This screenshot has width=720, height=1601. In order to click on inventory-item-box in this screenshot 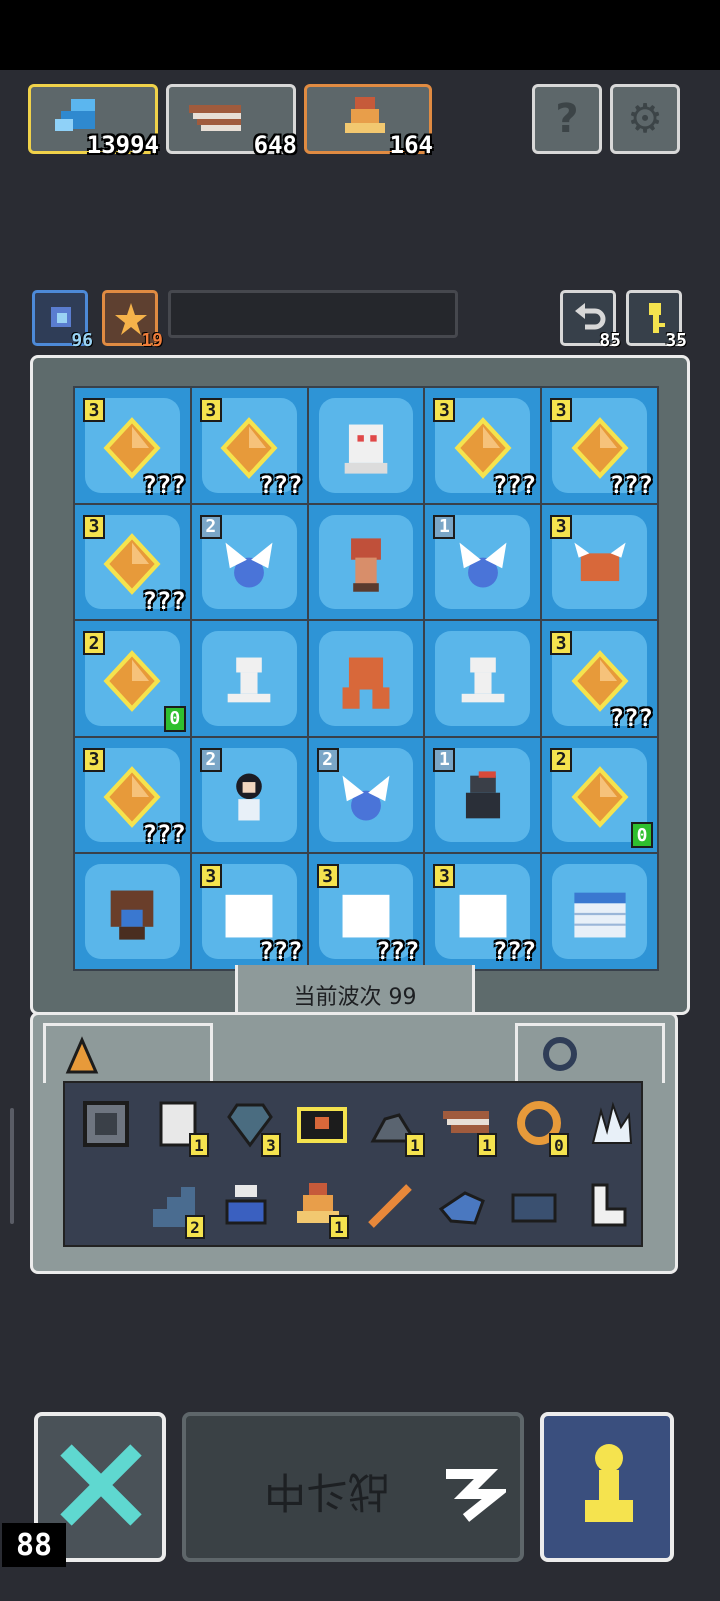, I will do `click(322, 1124)`.